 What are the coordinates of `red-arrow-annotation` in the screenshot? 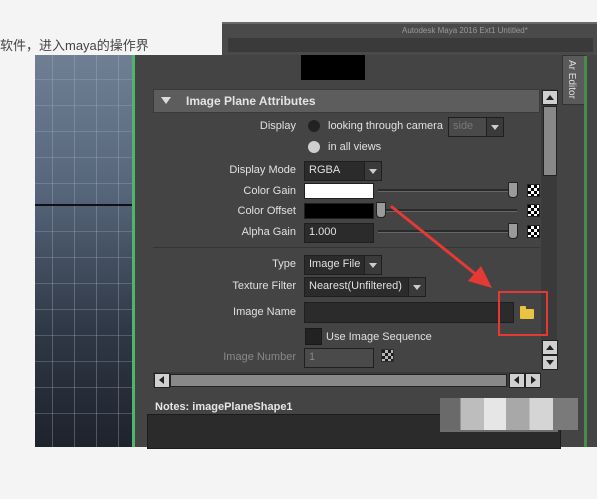 It's located at (441, 246).